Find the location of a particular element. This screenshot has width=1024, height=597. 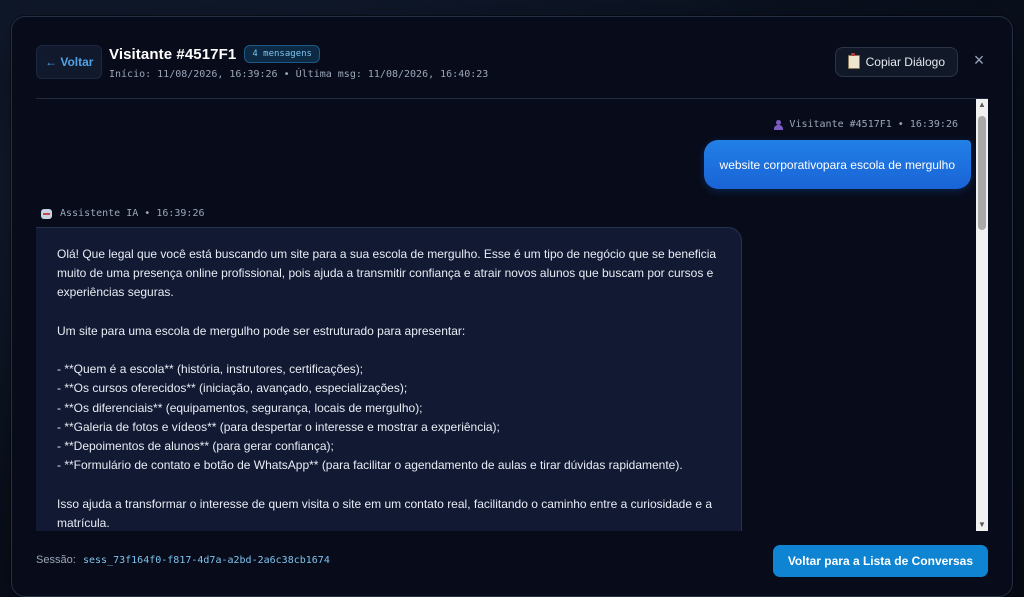

session-label: Sessão: is located at coordinates (56, 560).